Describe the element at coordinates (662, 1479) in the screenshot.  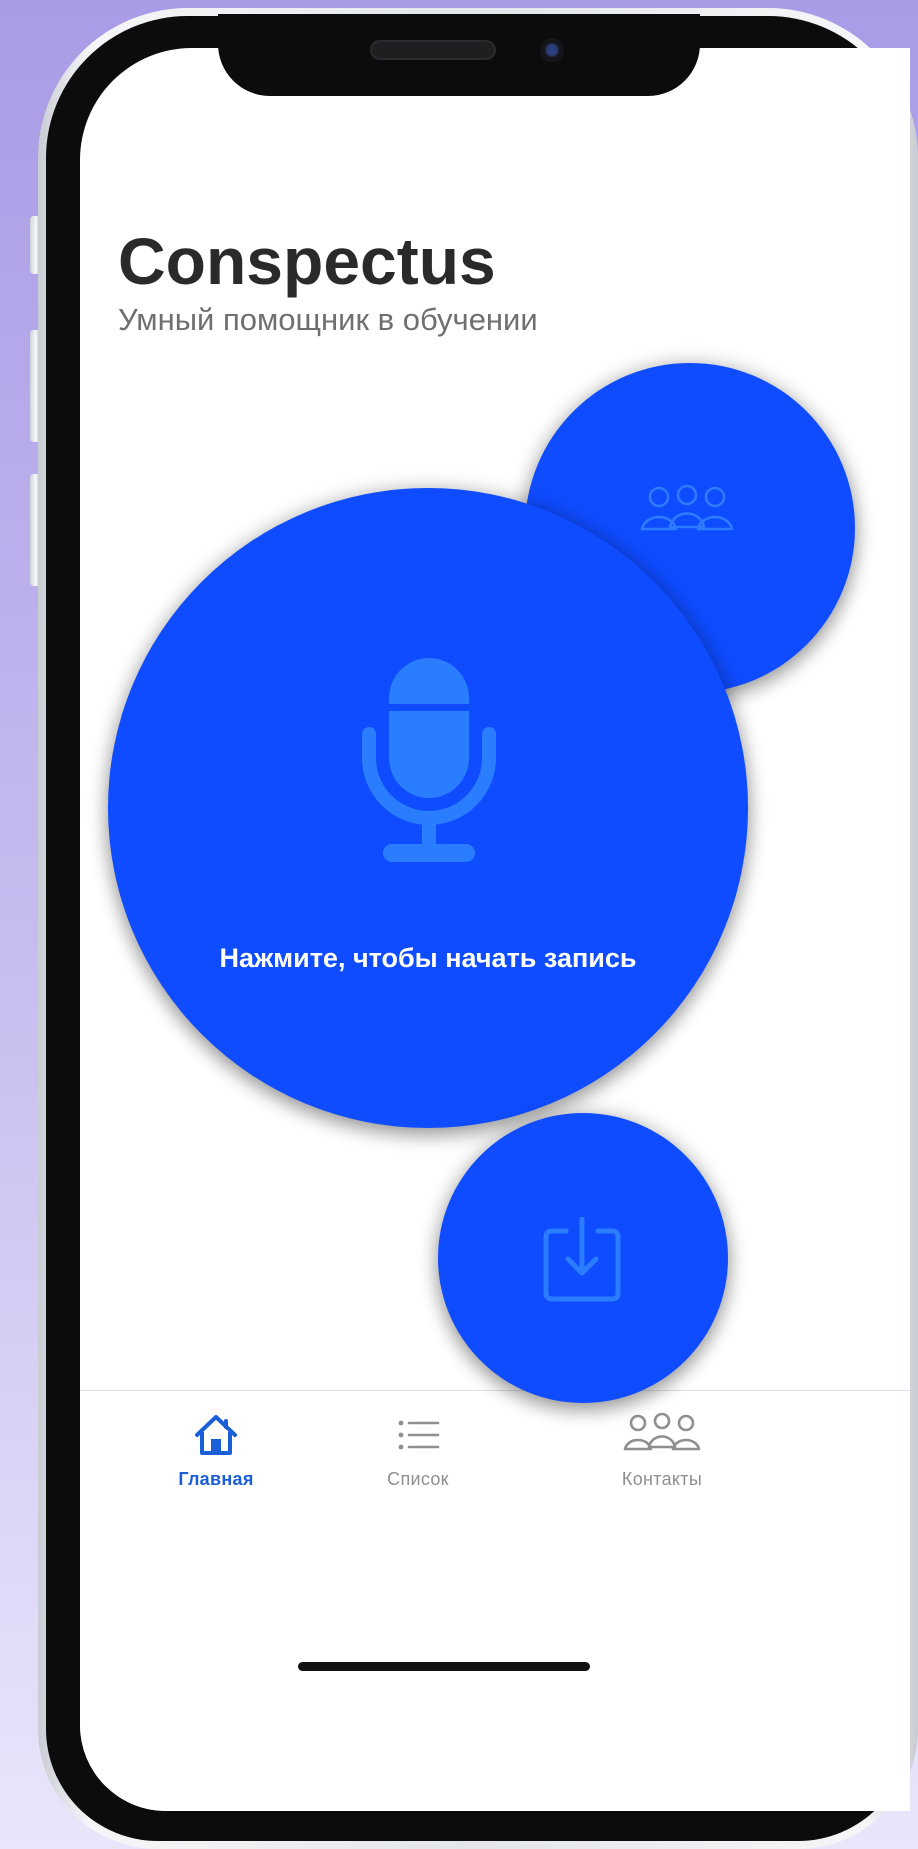
I see `tab-contacts-label: Контакты` at that location.